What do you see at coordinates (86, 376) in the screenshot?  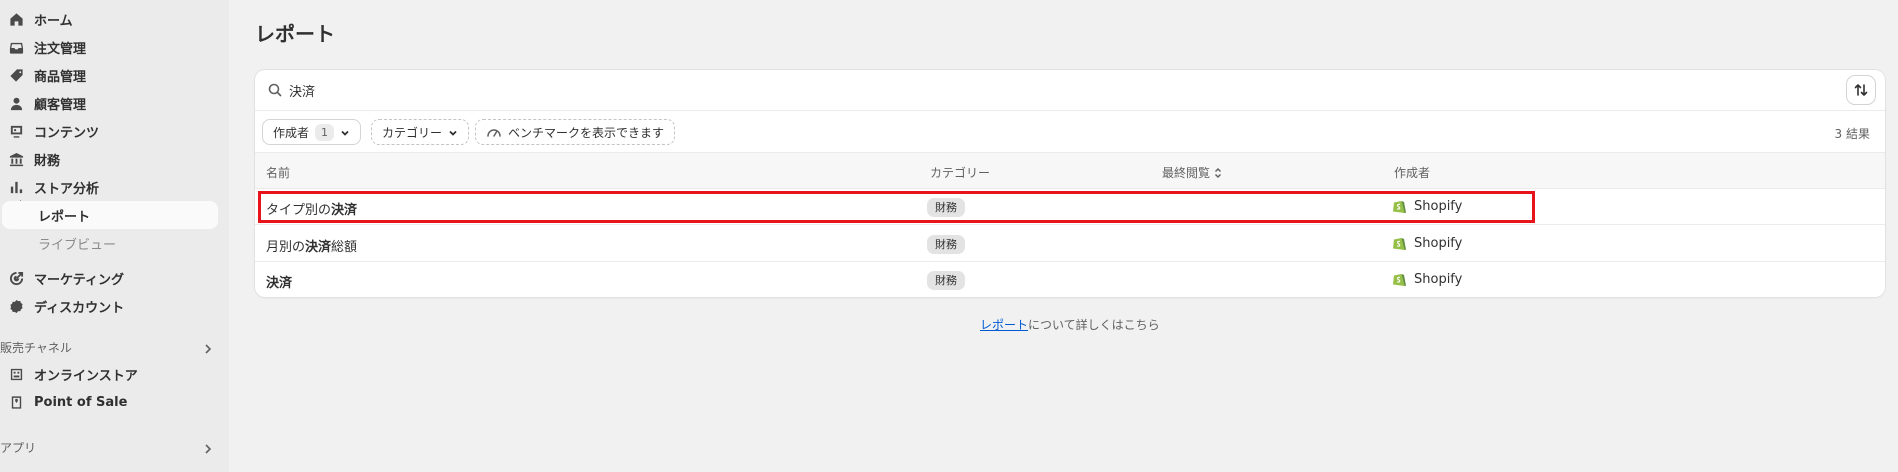 I see `sidebar-item-label: オンラインストア` at bounding box center [86, 376].